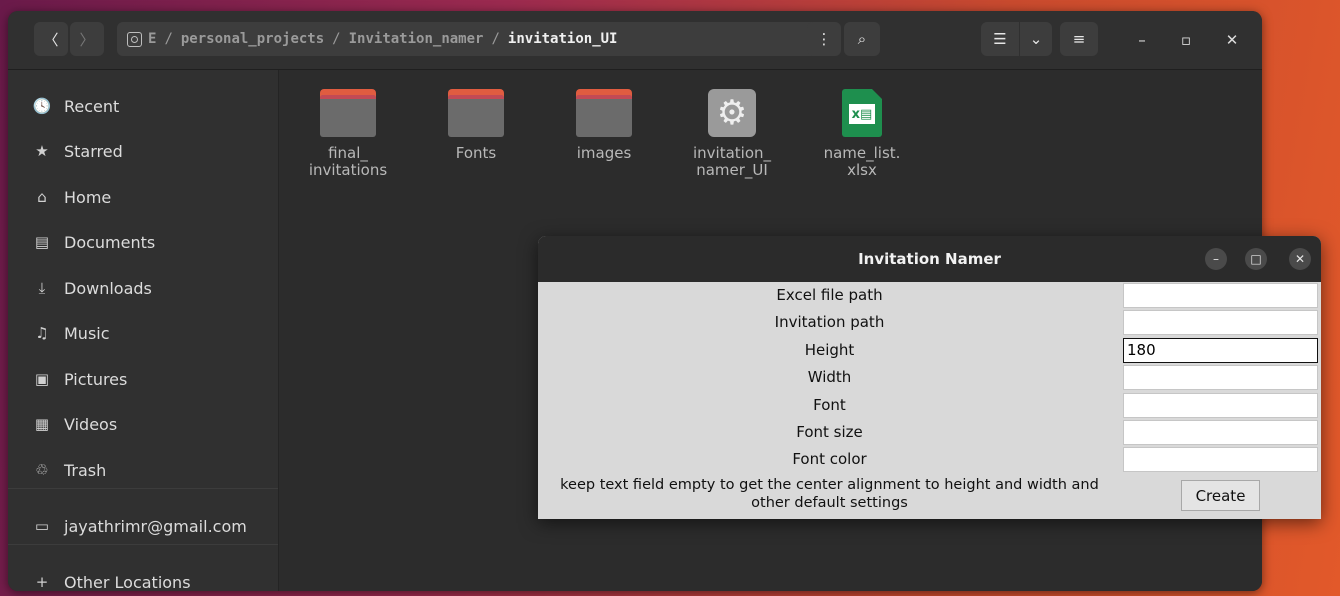 This screenshot has height=596, width=1340. I want to click on sidebar-item-other-locations: + Other Locations, so click(143, 577).